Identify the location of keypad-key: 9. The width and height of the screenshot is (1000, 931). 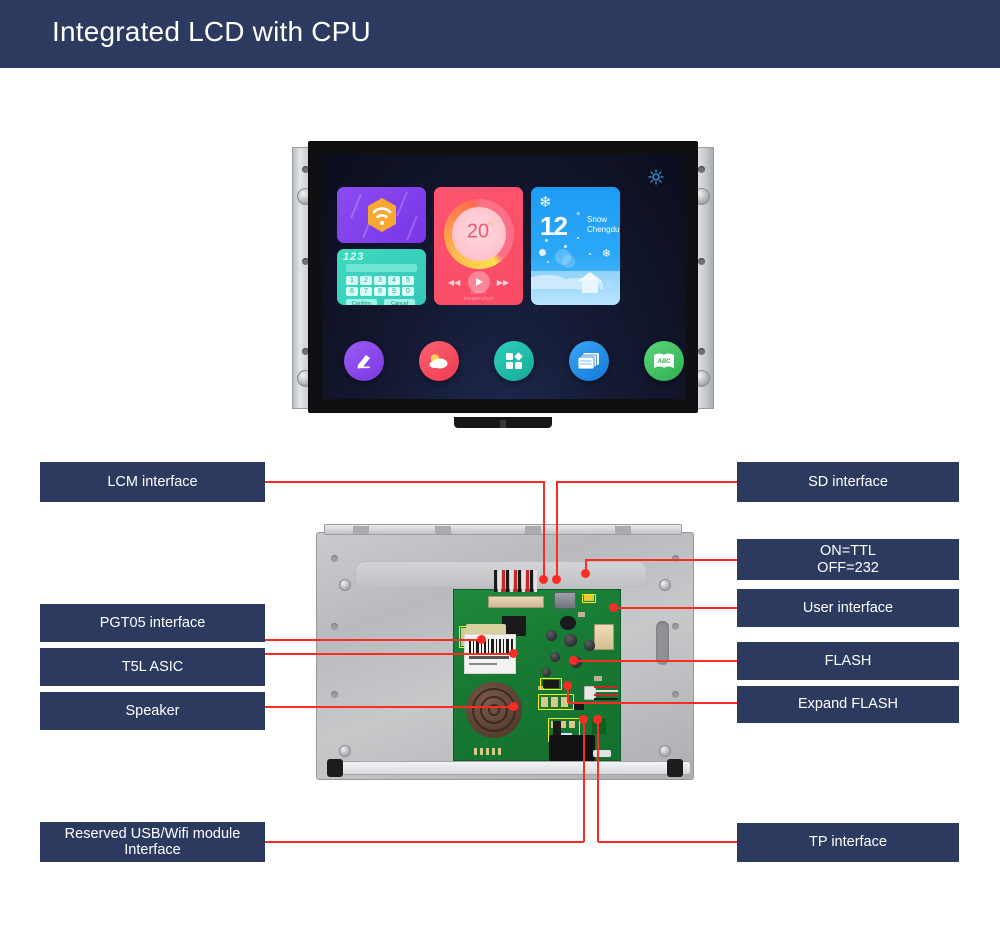
(394, 291).